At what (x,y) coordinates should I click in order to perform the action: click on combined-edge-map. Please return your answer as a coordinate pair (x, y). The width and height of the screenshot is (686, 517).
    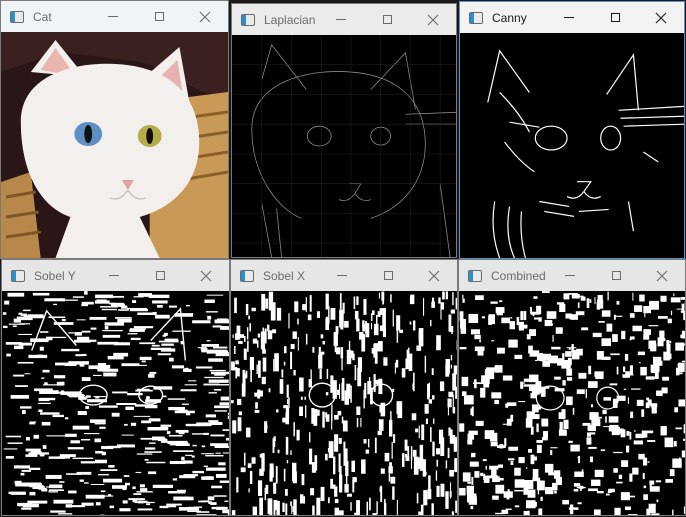
    Looking at the image, I should click on (572, 403).